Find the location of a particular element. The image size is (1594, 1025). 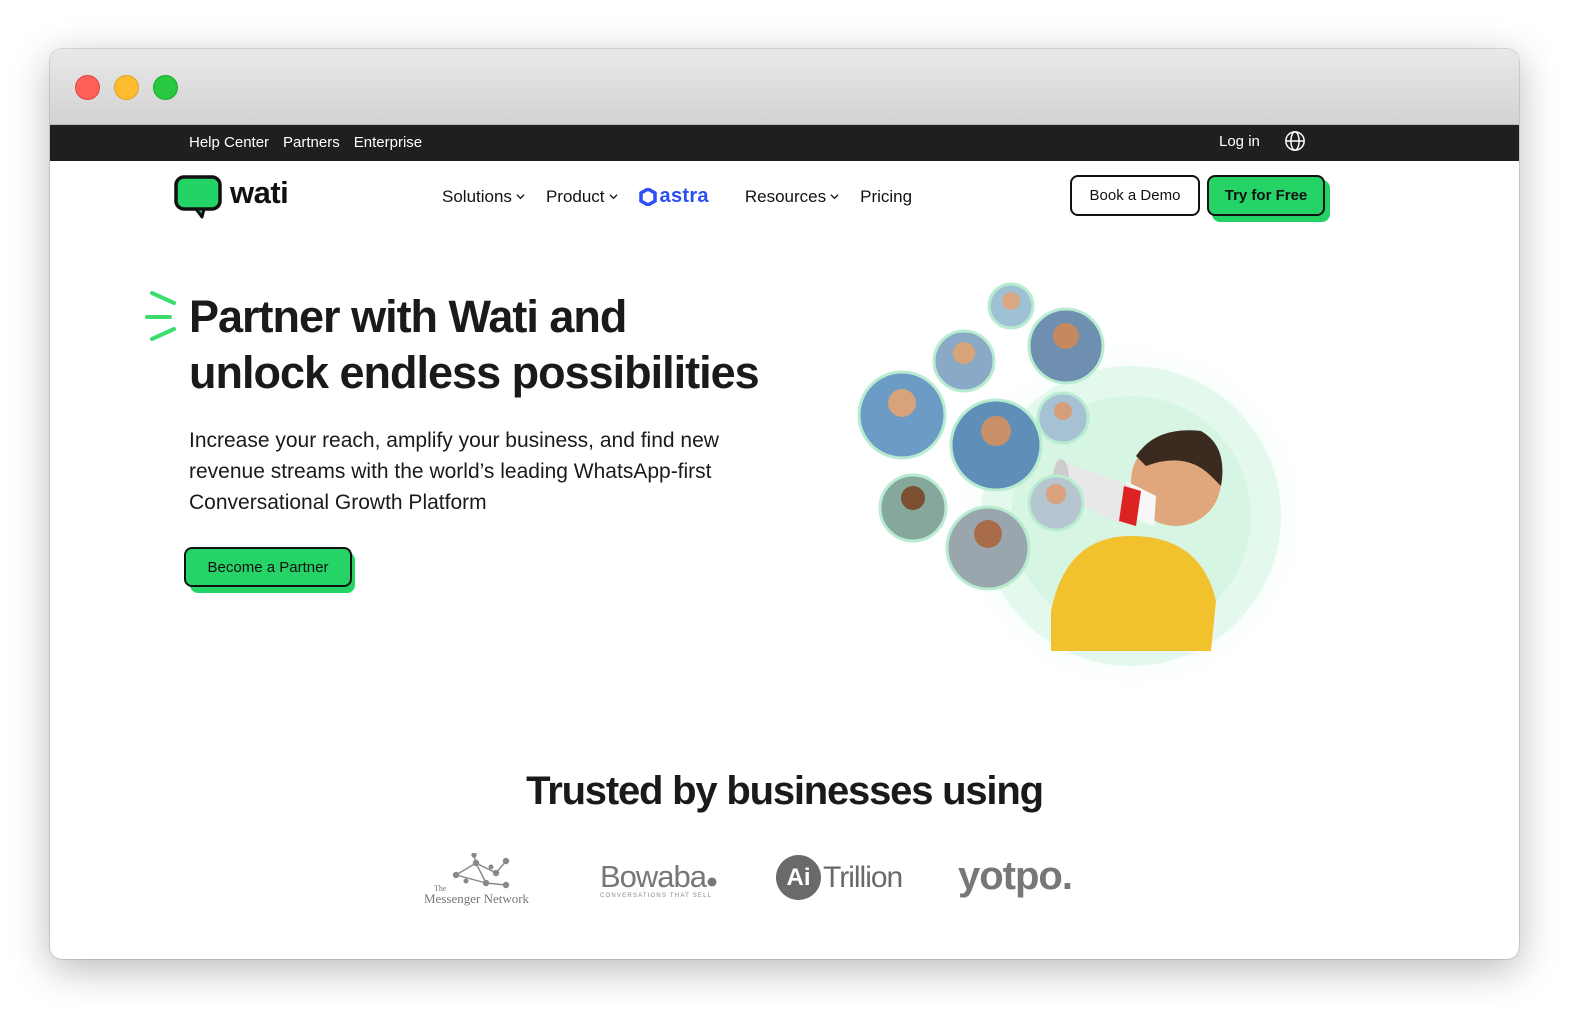

window-titlebar is located at coordinates (784, 87).